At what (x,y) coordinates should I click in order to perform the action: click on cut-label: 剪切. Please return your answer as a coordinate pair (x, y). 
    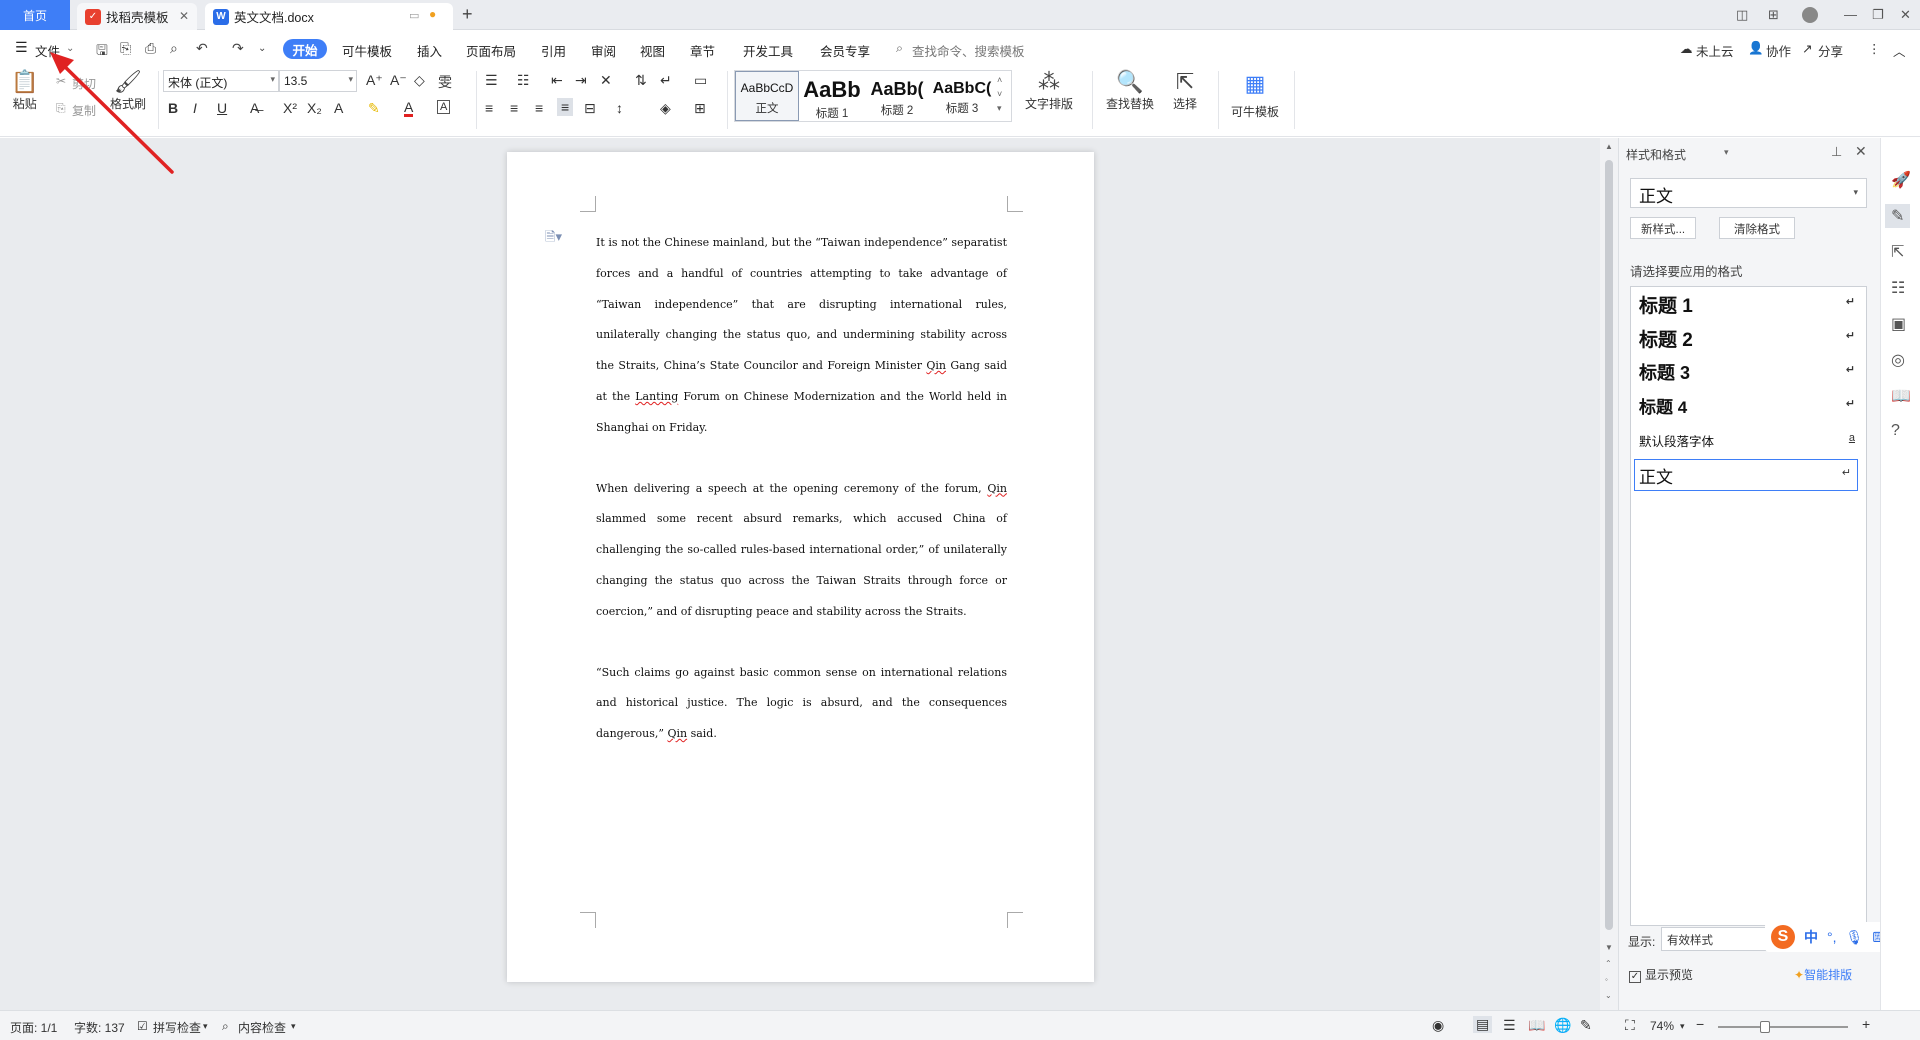
    Looking at the image, I should click on (84, 83).